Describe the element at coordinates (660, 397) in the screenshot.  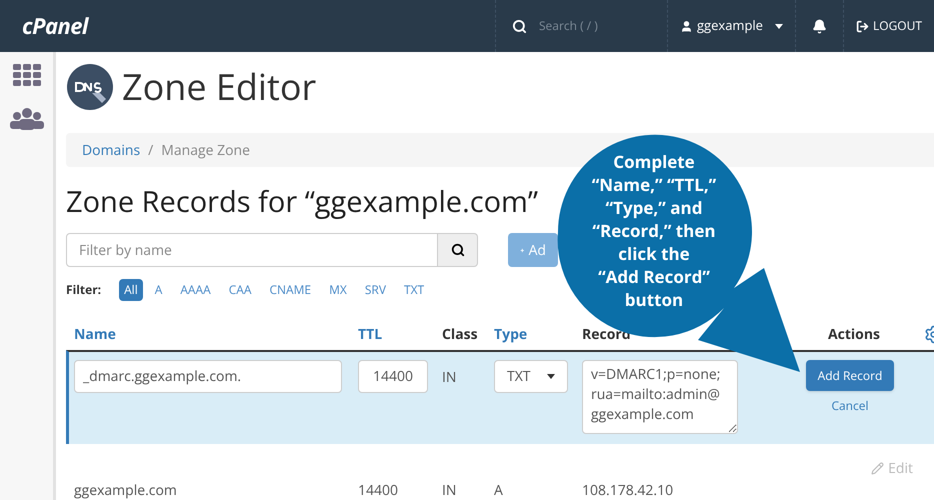
I see `record-field: v=DMARC1;p=none; rua=mailto:admin@ ggexample.com` at that location.